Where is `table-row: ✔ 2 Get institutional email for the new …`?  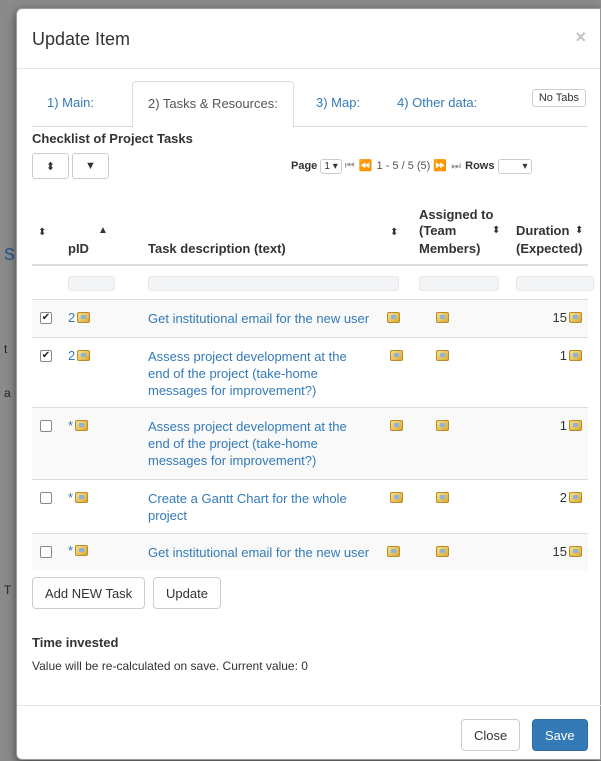 table-row: ✔ 2 Get institutional email for the new … is located at coordinates (310, 319).